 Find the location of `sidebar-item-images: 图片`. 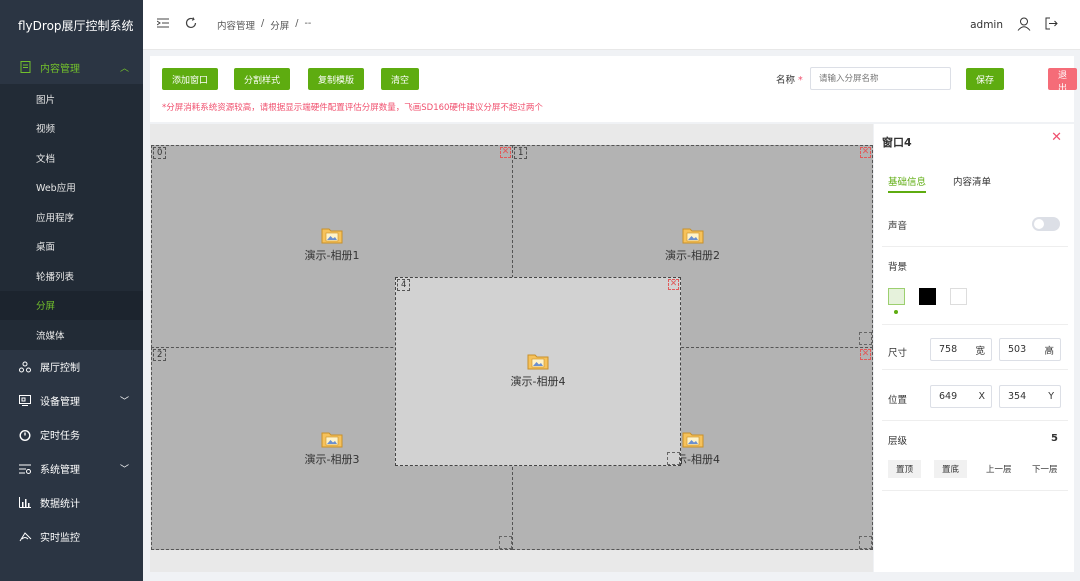

sidebar-item-images: 图片 is located at coordinates (71, 99).